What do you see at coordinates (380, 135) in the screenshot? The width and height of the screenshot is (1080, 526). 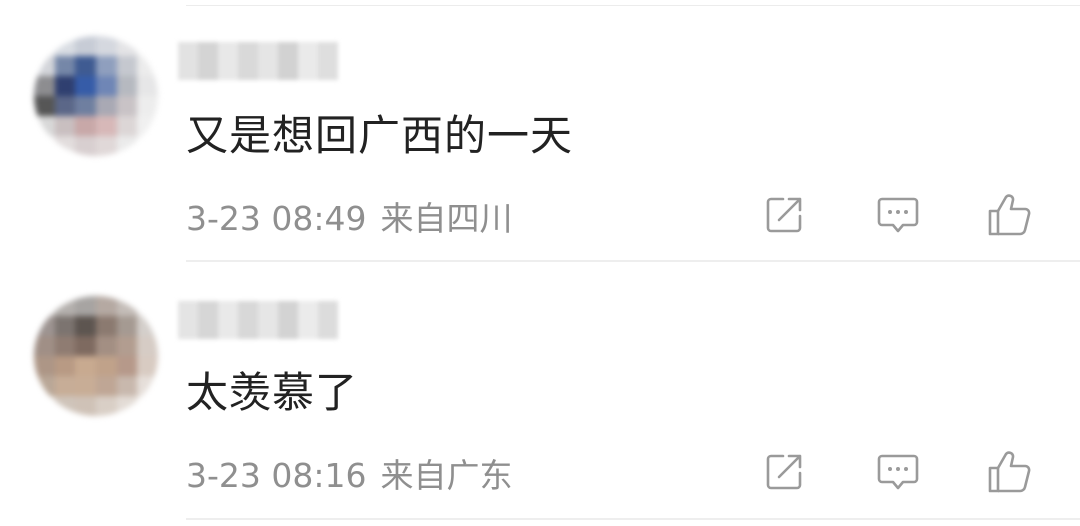 I see `comment-text: 又是想回广西的一天` at bounding box center [380, 135].